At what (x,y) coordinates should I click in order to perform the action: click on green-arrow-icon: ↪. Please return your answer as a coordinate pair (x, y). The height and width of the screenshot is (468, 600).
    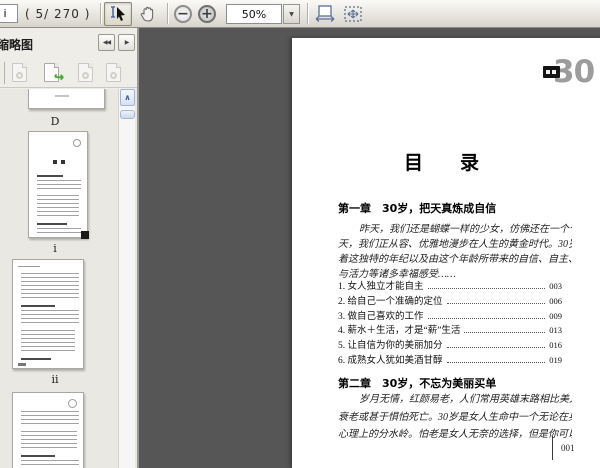
    Looking at the image, I should click on (58, 77).